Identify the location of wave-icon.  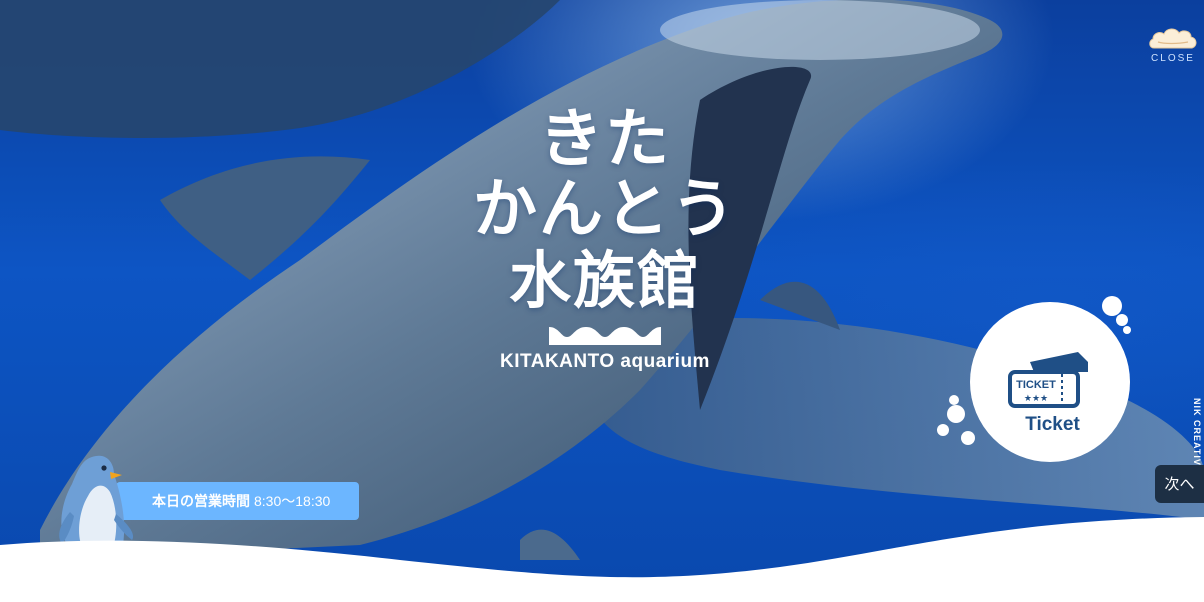
(605, 336).